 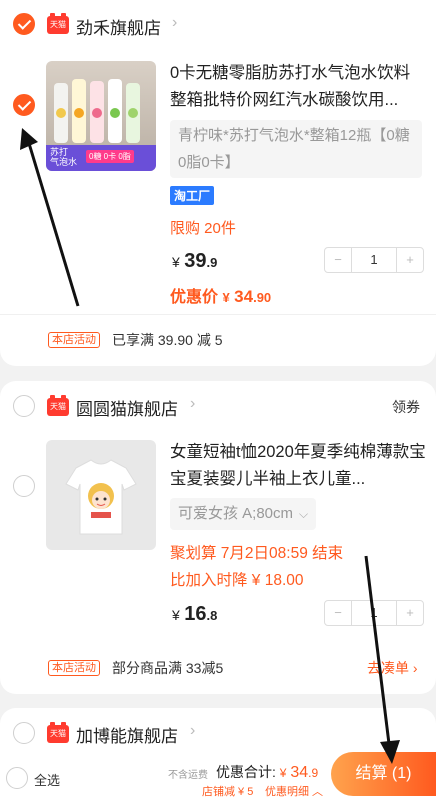 I want to click on thumb-badge: 0糖 0卡 0脂, so click(x=110, y=156).